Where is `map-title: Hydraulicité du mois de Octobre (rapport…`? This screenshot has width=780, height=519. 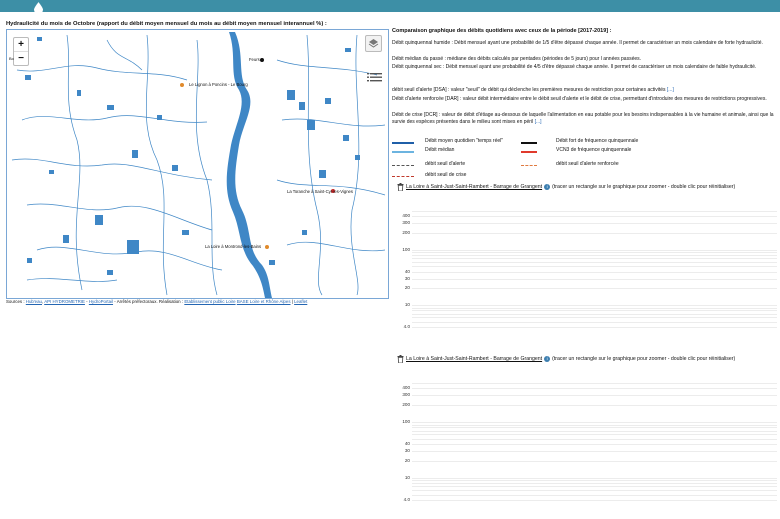
map-title: Hydraulicité du mois de Octobre (rapport… is located at coordinates (166, 24).